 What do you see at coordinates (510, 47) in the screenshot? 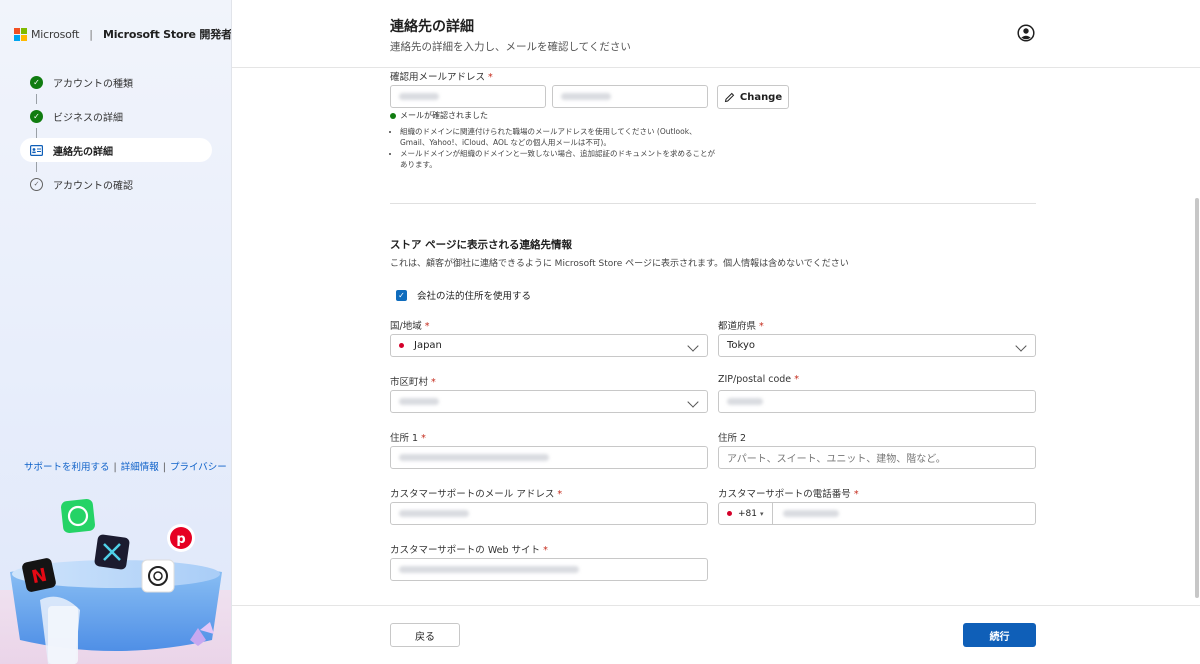
I see `page-subtitle: 連絡先の詳細を入力し、メールを確認してください` at bounding box center [510, 47].